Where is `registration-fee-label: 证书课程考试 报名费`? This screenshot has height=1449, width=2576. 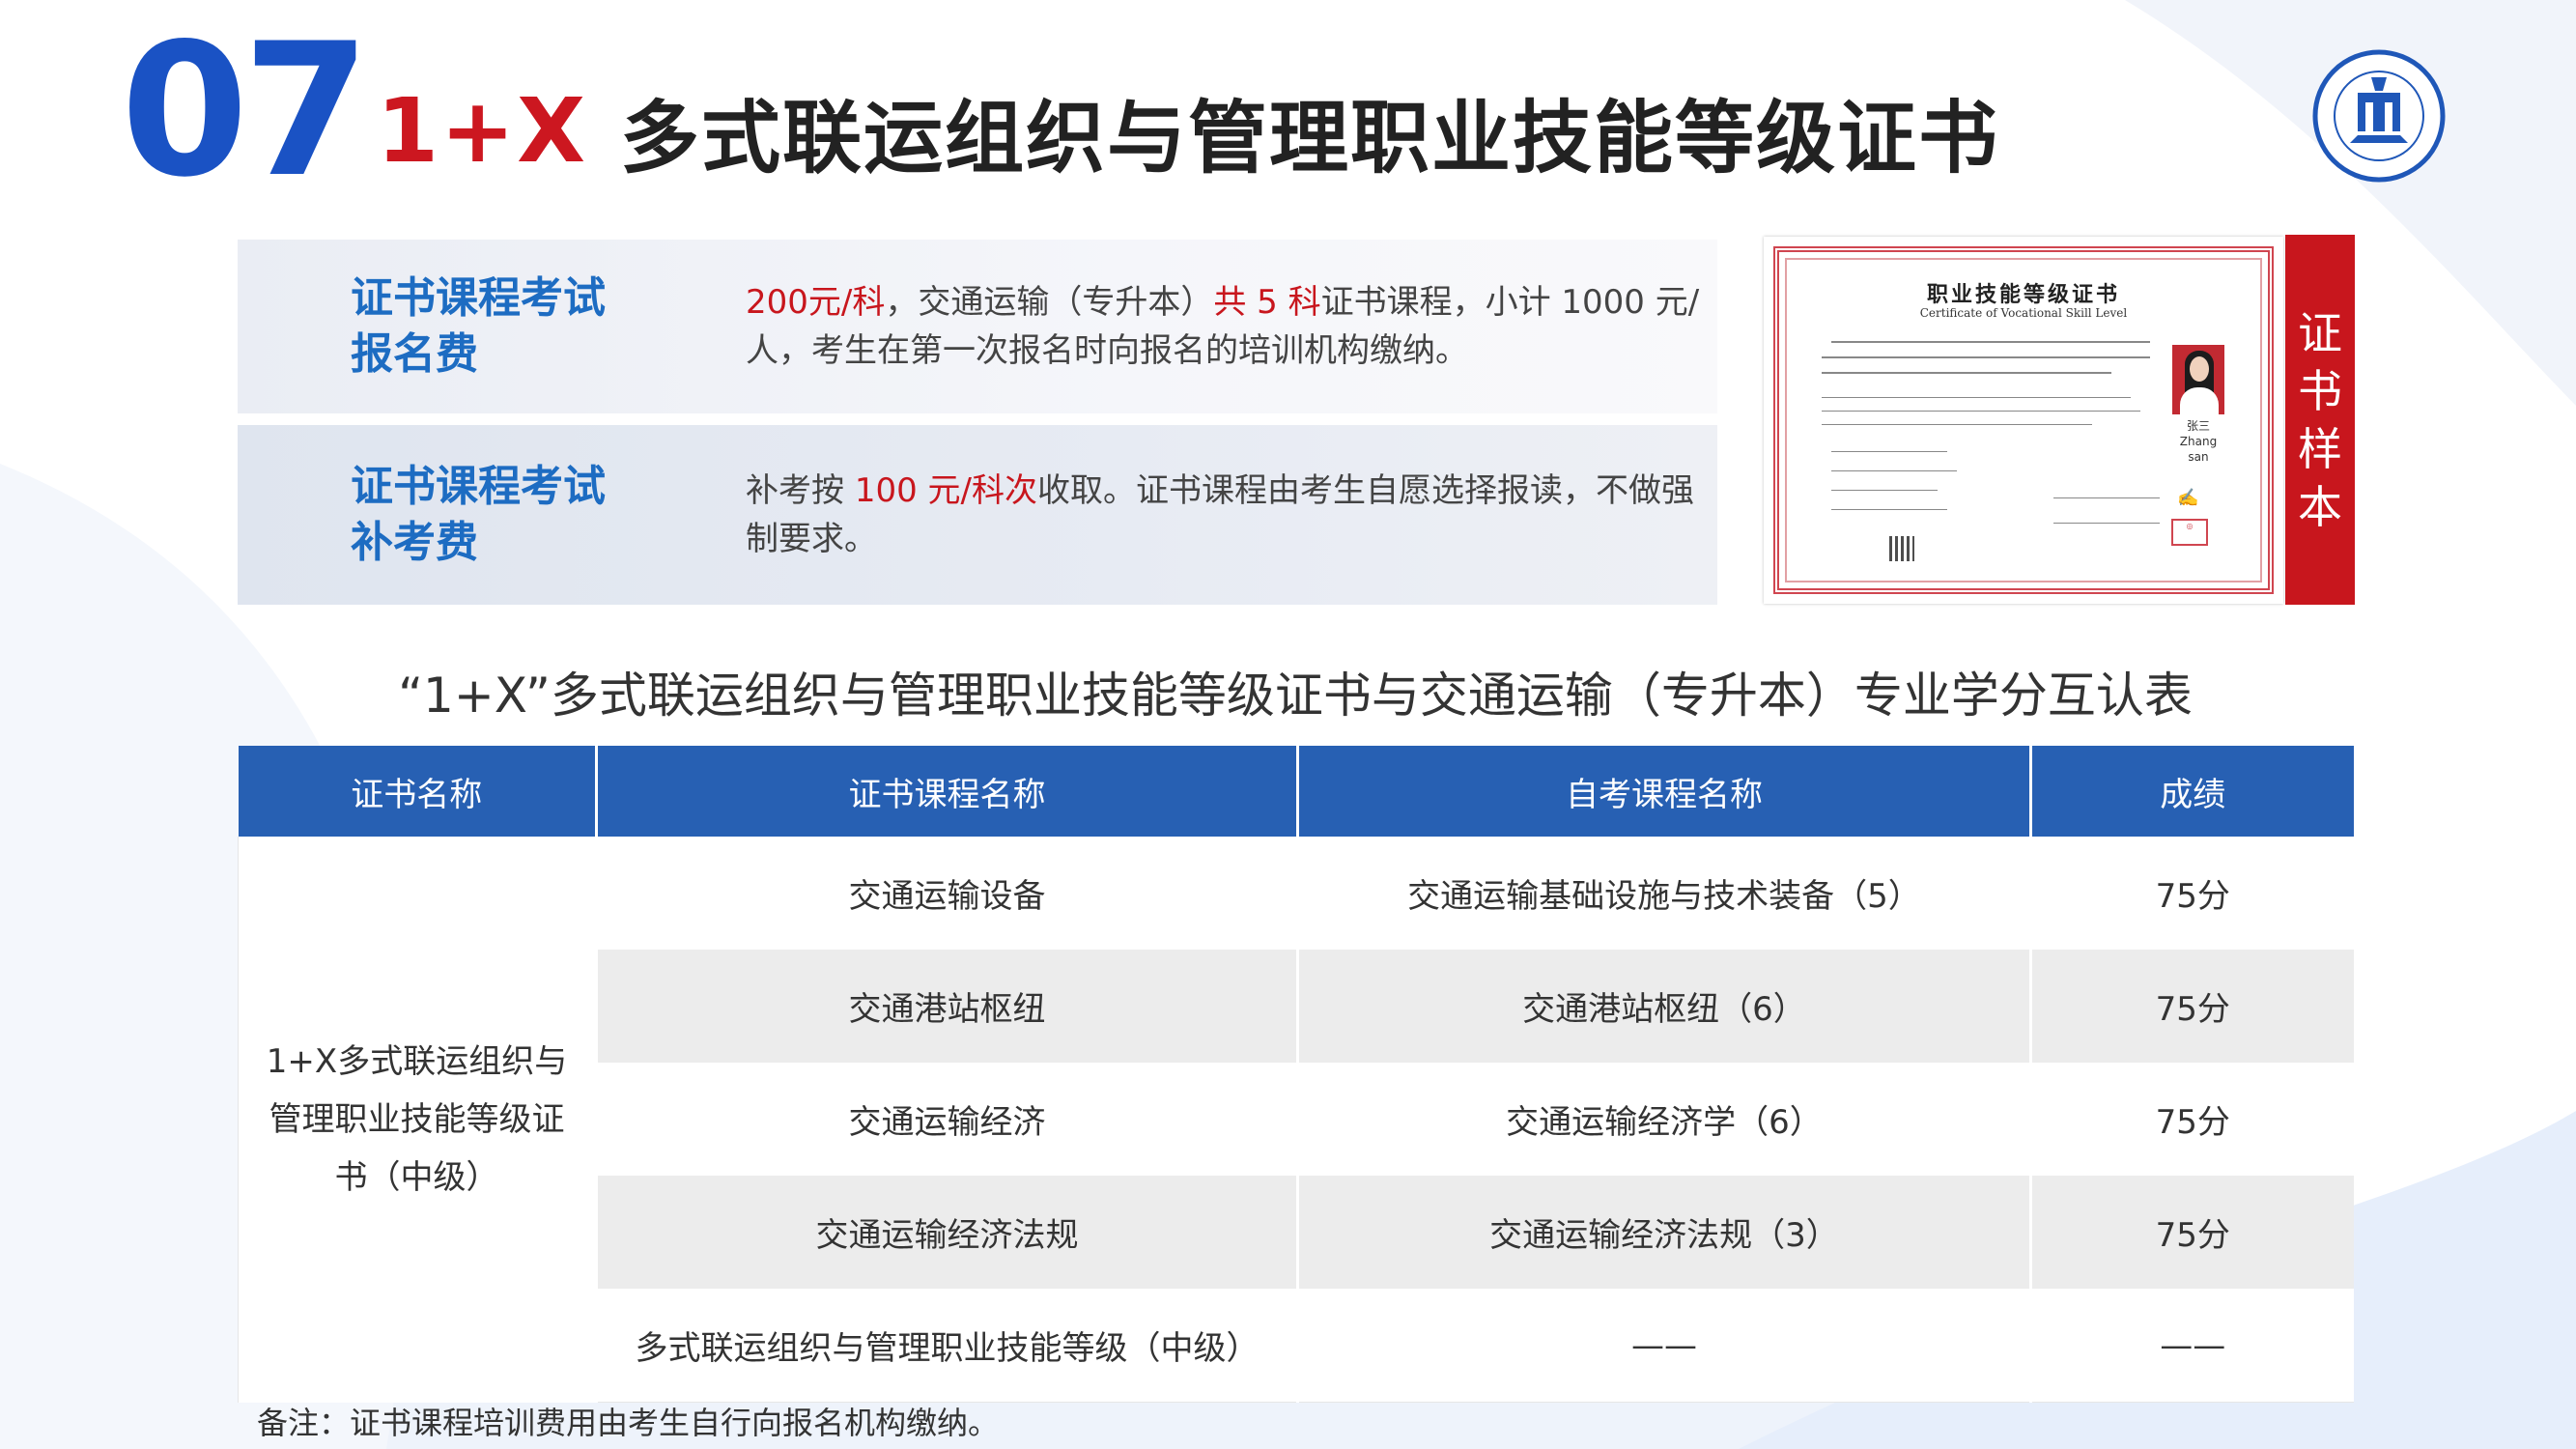
registration-fee-label: 证书课程考试 报名费 is located at coordinates (495, 326).